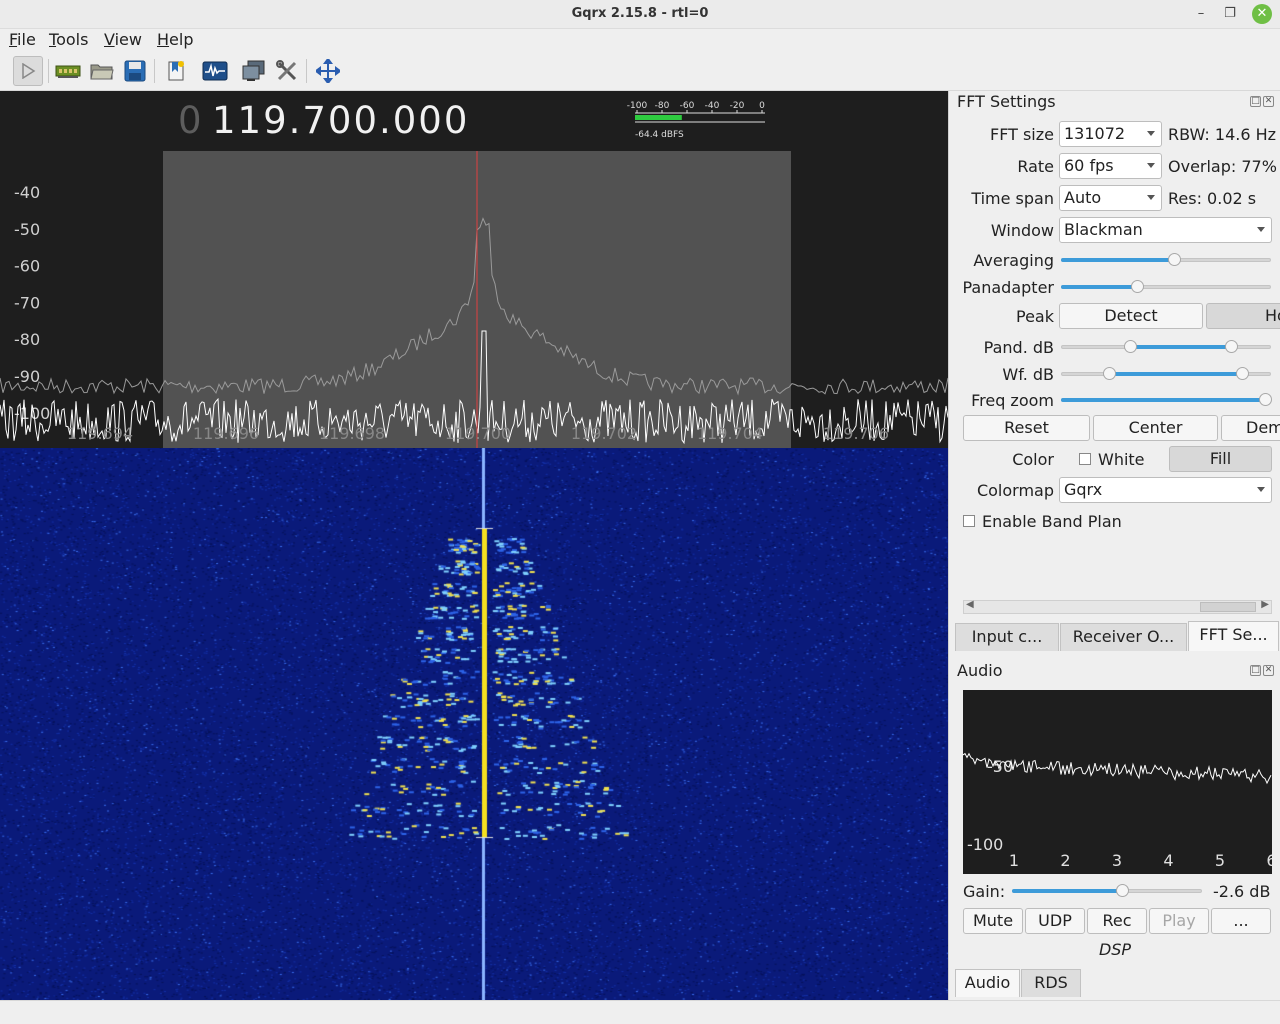 This screenshot has width=1280, height=1024. I want to click on spectrum-x-tick: 119.700, so click(478, 433).